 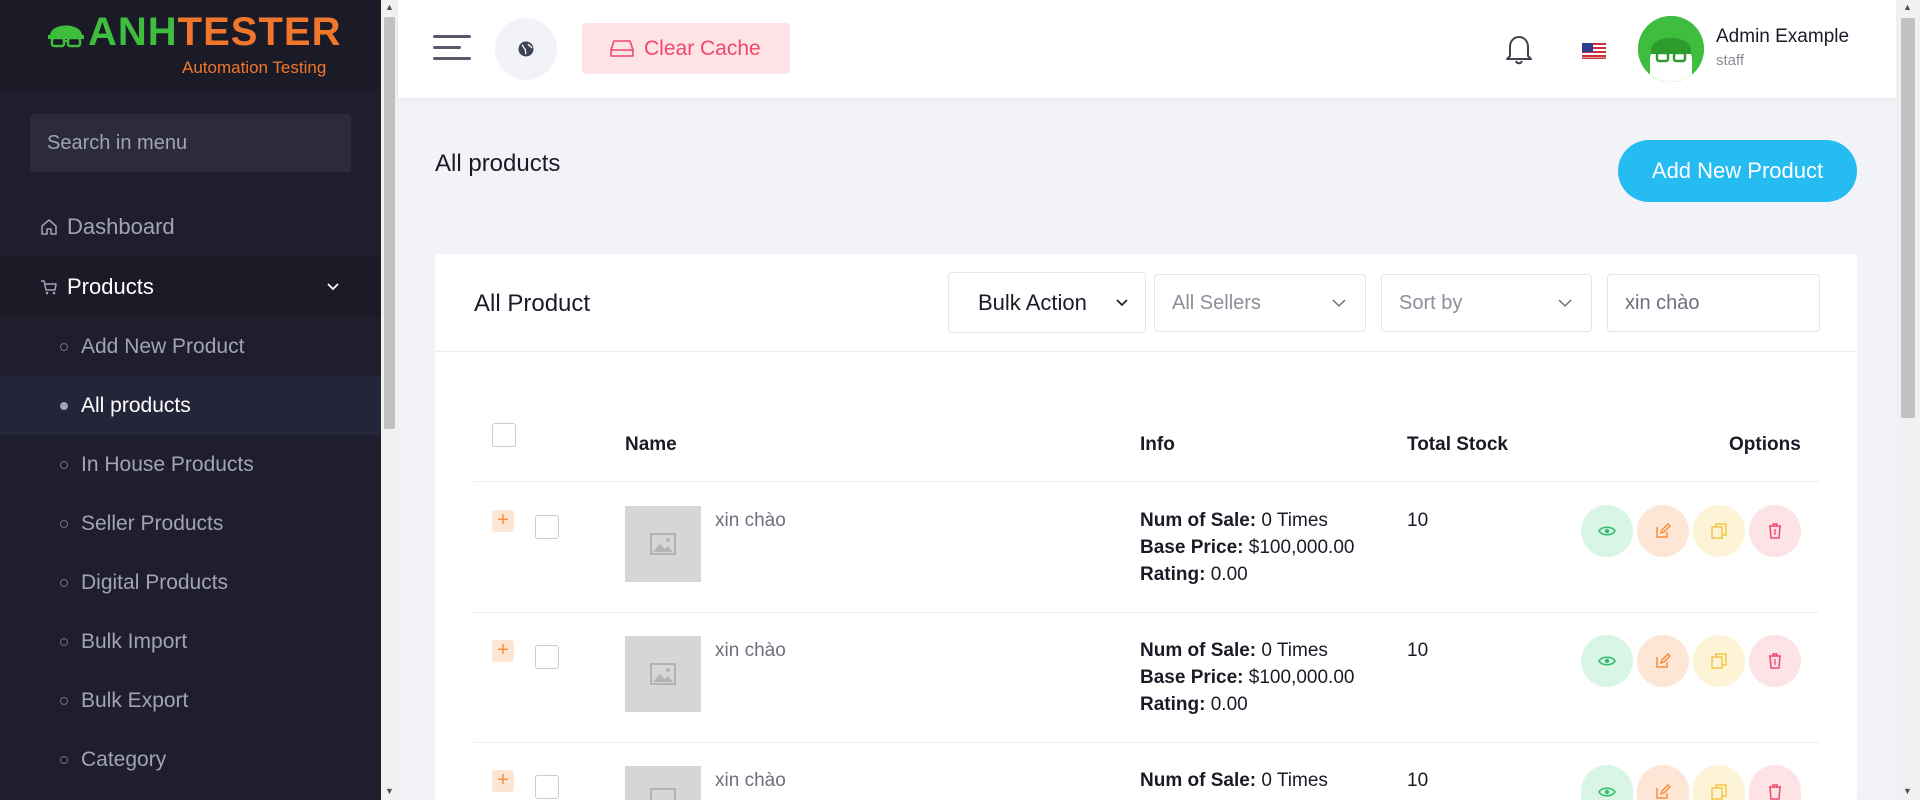 What do you see at coordinates (66, 36) in the screenshot?
I see `logo-head-icon` at bounding box center [66, 36].